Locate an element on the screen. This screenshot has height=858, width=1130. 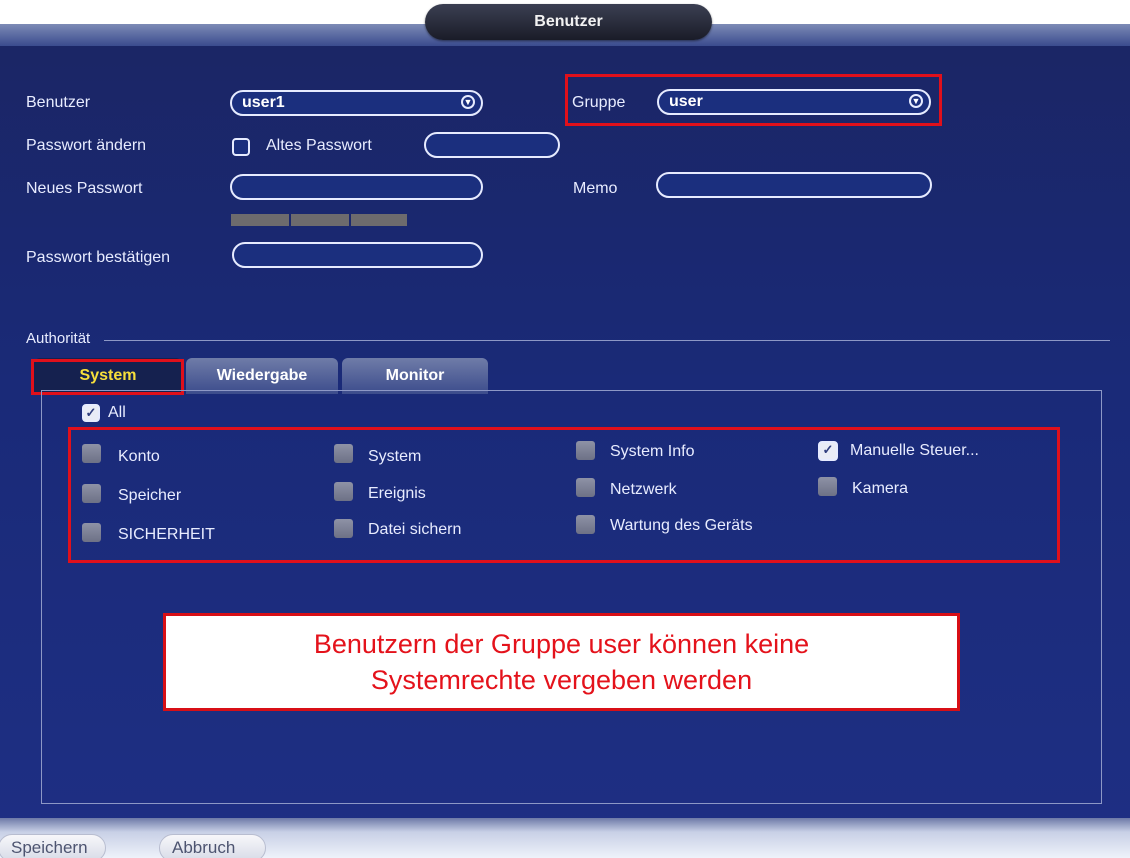
window-title: Benutzer is located at coordinates (568, 22).